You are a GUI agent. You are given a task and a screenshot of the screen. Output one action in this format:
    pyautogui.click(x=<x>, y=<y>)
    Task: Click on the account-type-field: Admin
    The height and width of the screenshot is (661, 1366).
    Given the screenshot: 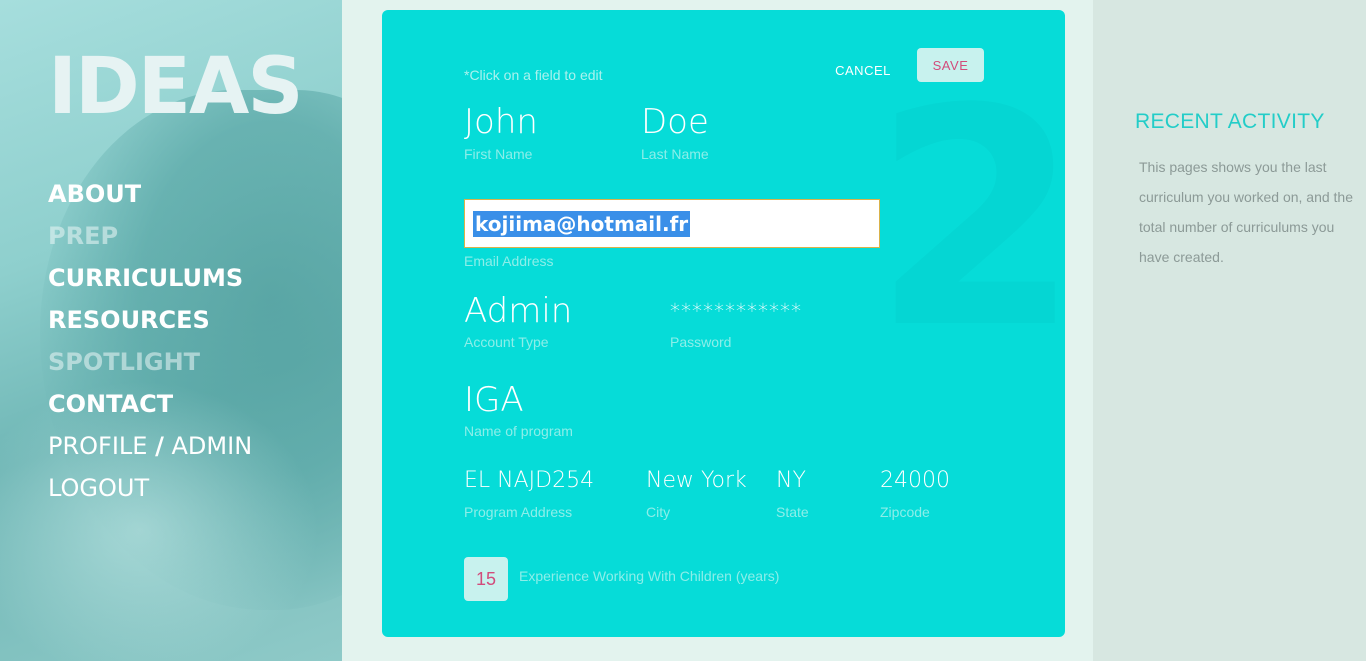 What is the action you would take?
    pyautogui.click(x=518, y=311)
    